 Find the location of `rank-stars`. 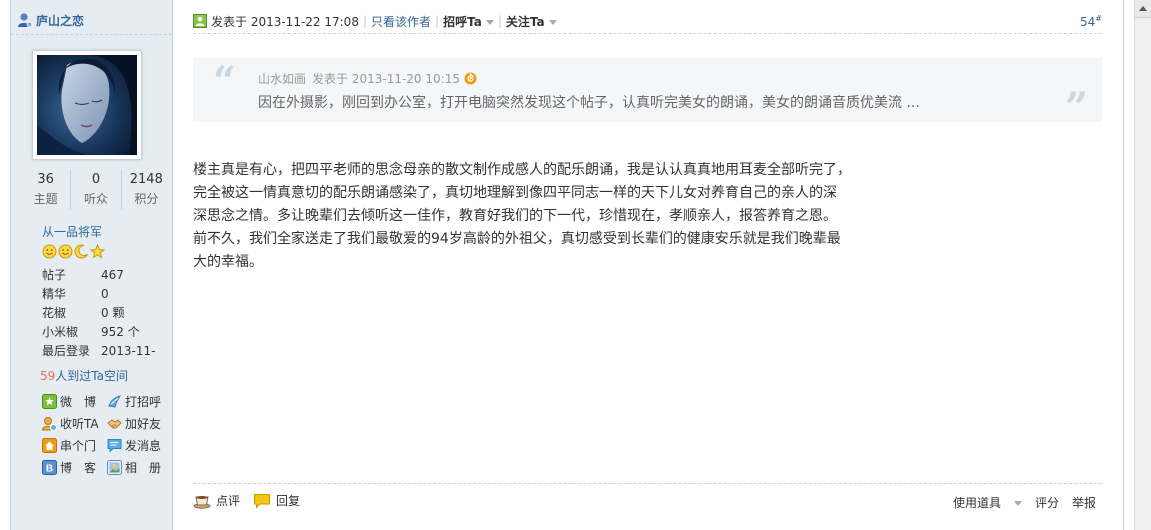

rank-stars is located at coordinates (74, 251).